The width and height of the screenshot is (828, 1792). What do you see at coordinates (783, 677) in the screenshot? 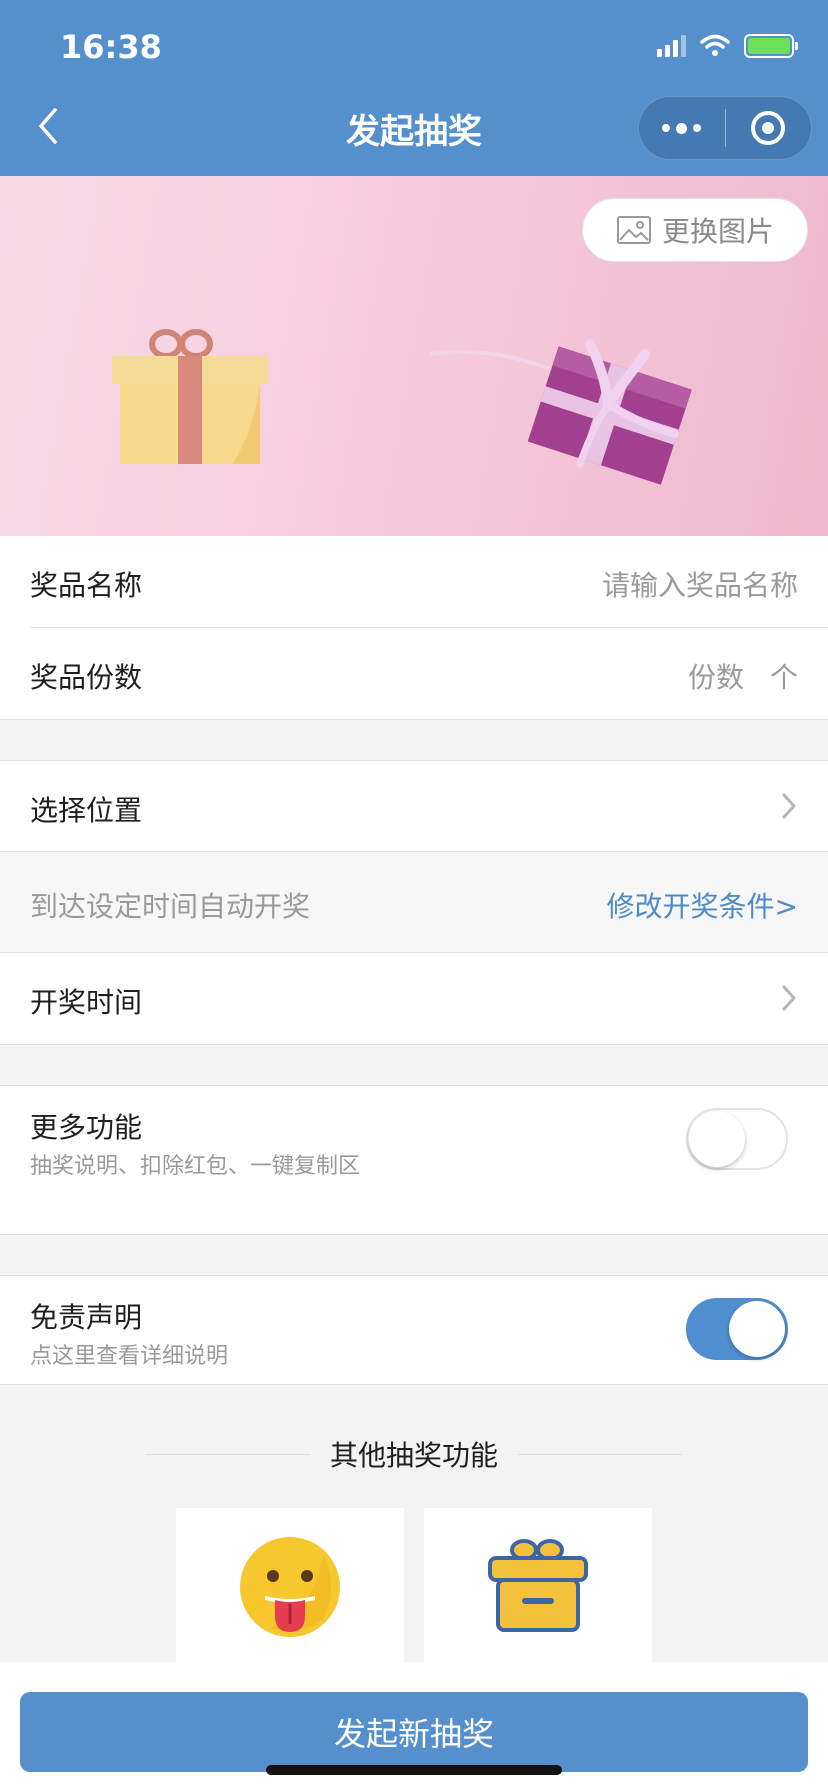
I see `prize-count-unit: 个` at bounding box center [783, 677].